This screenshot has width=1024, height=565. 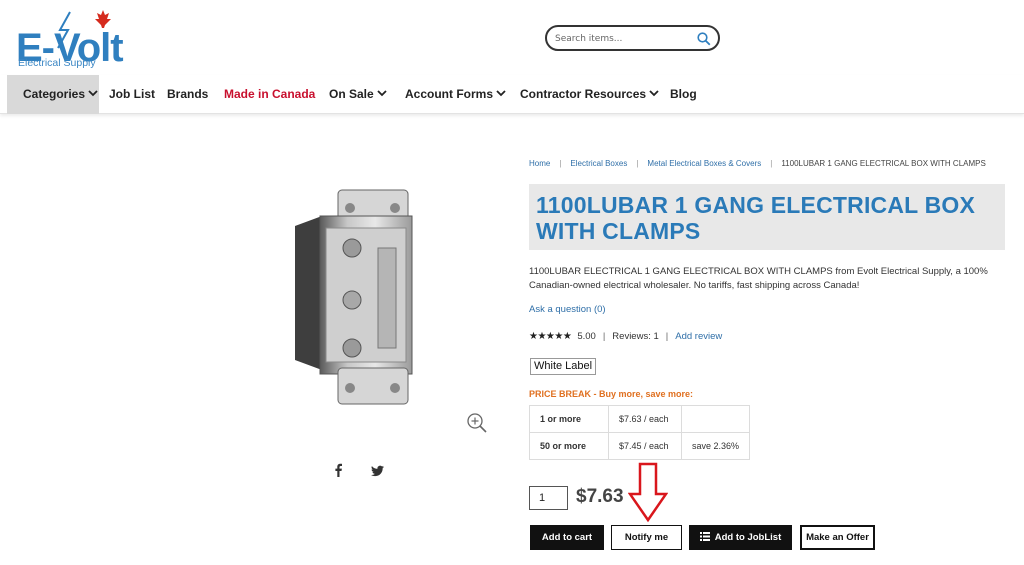 What do you see at coordinates (625, 39) in the screenshot?
I see `search-input` at bounding box center [625, 39].